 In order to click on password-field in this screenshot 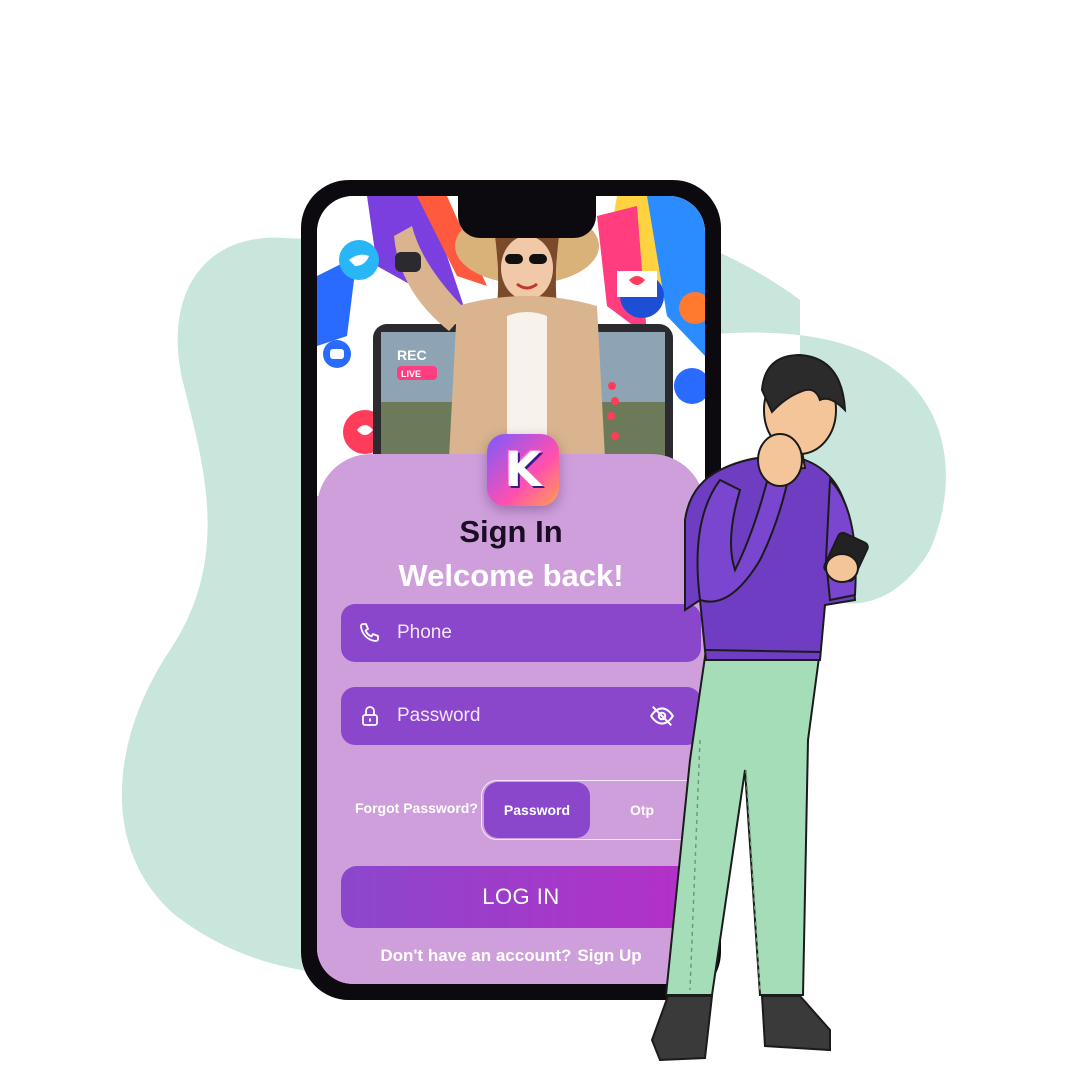, I will do `click(521, 716)`.